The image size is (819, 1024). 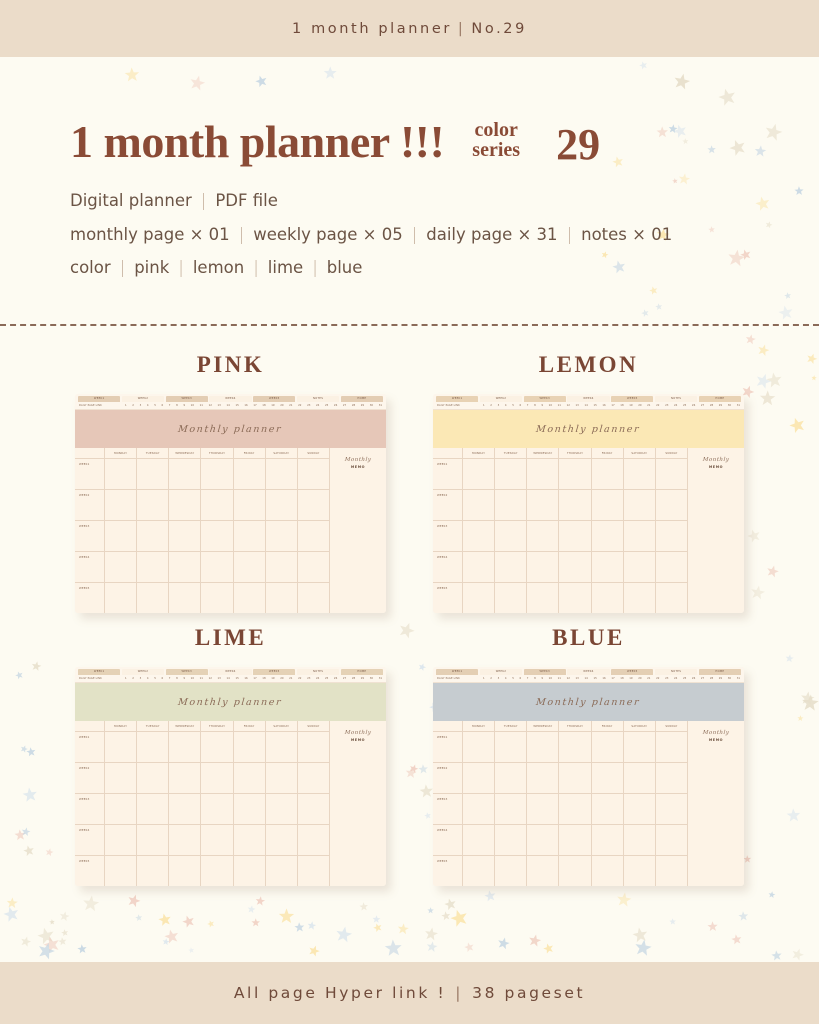 What do you see at coordinates (219, 678) in the screenshot?
I see `daily-page-link-number: 13` at bounding box center [219, 678].